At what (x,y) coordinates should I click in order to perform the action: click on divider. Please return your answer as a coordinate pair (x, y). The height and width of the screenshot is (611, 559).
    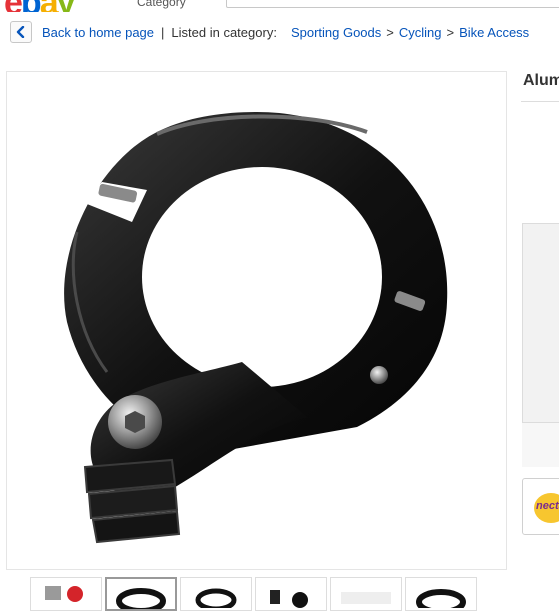
    Looking at the image, I should click on (540, 101).